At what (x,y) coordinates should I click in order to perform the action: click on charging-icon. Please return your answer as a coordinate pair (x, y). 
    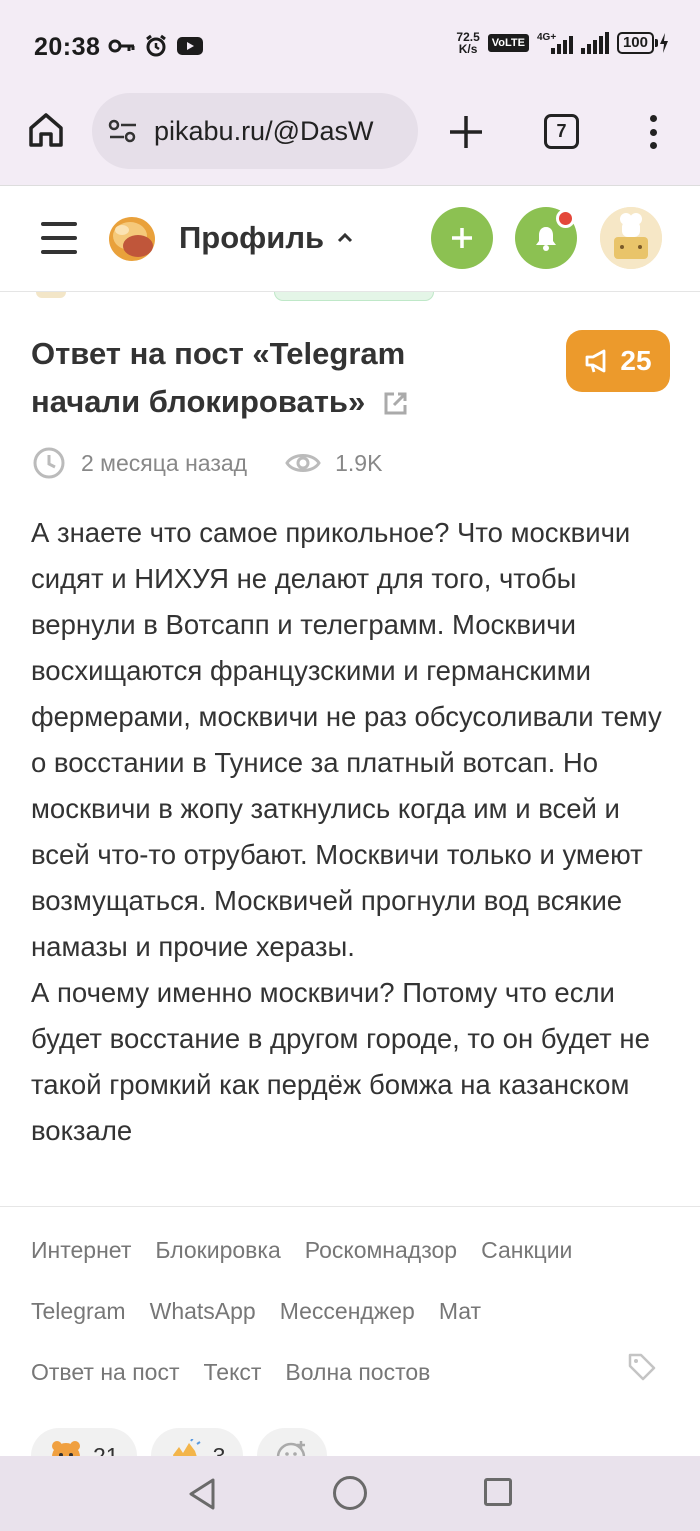
    Looking at the image, I should click on (664, 43).